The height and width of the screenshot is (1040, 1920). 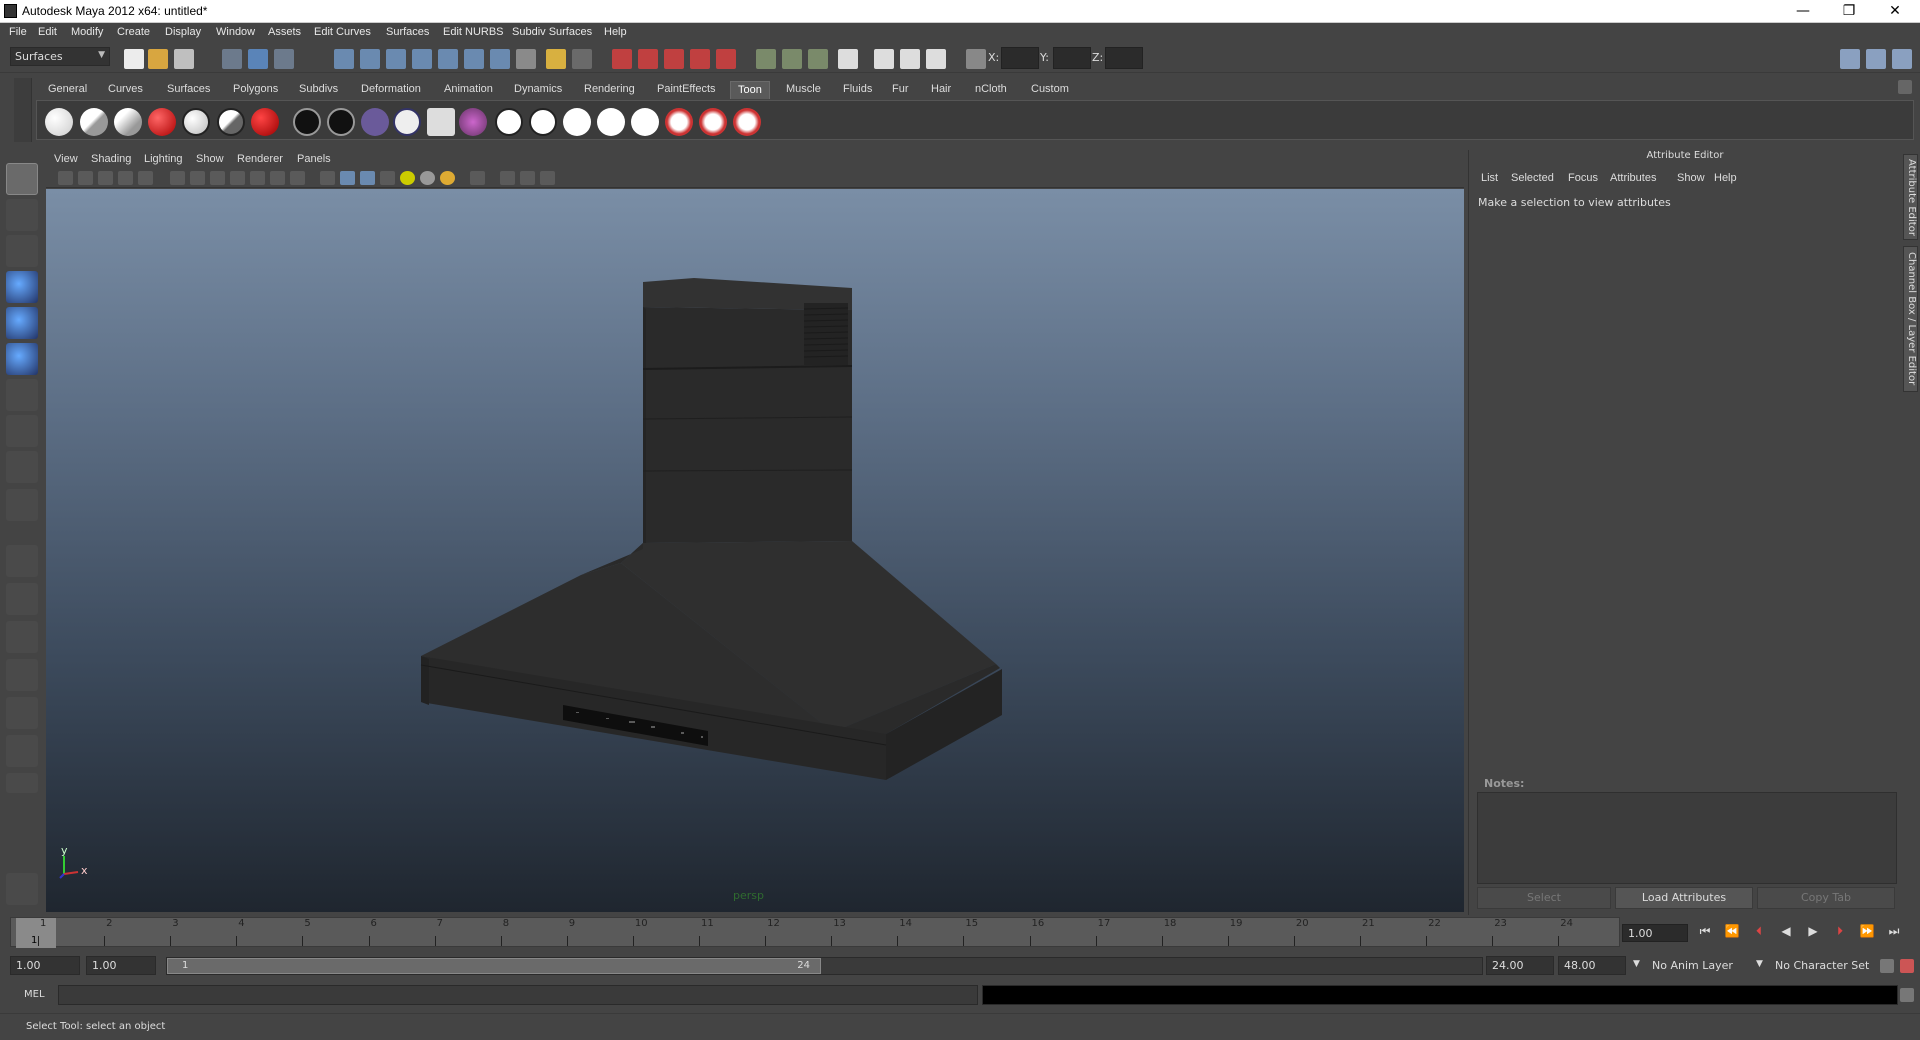 I want to click on universal-manipulator-icon, so click(x=22, y=395).